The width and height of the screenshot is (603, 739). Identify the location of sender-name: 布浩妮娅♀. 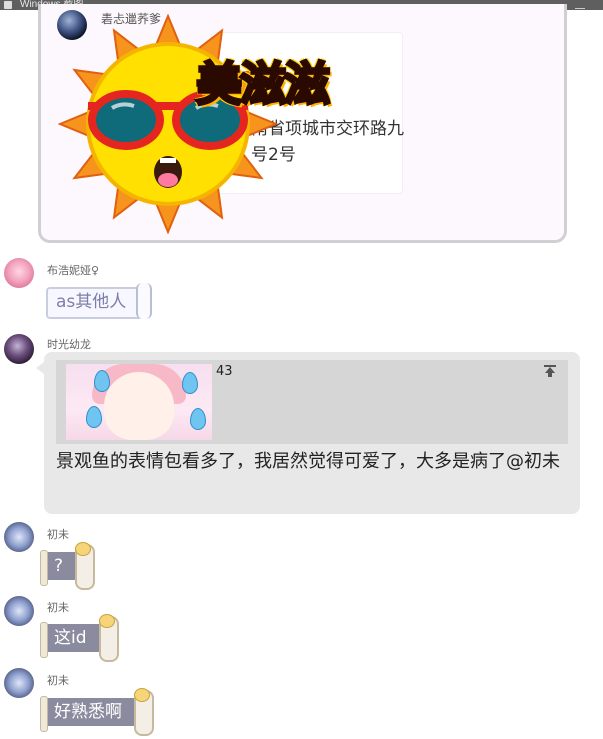
(73, 270).